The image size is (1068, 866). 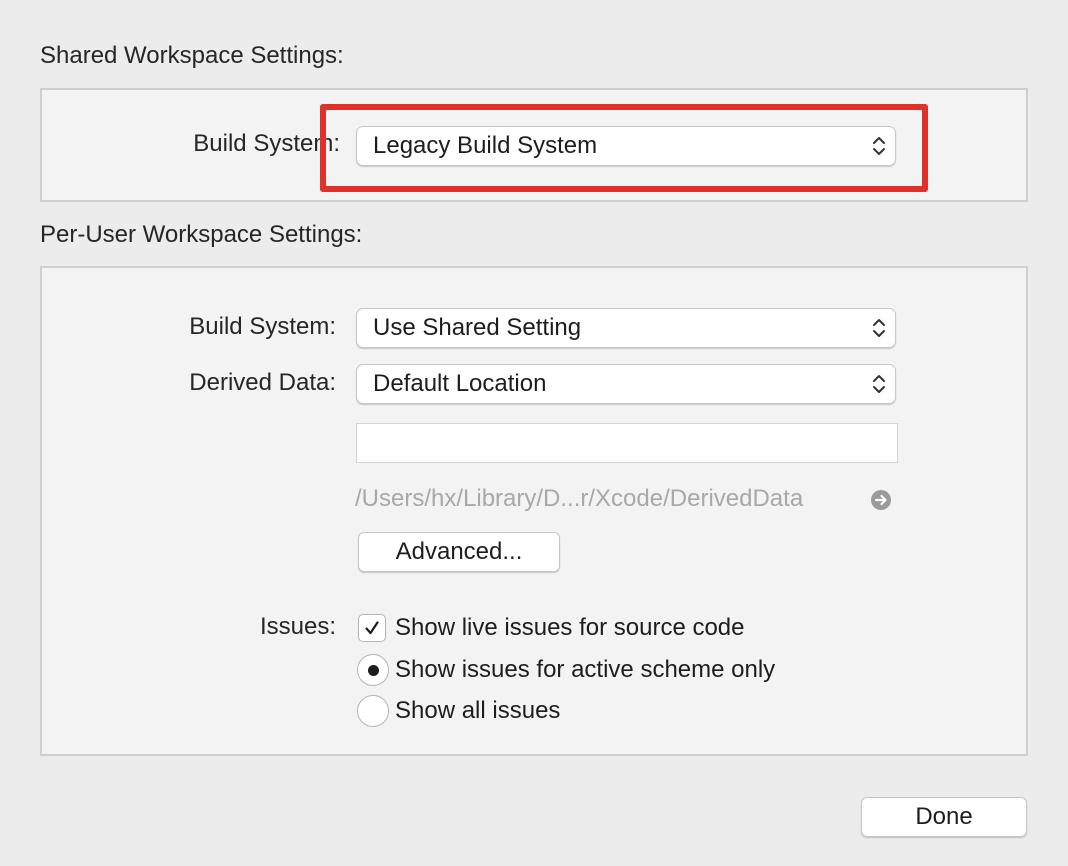 I want to click on shared-build-system-label: Build System:, so click(x=266, y=143).